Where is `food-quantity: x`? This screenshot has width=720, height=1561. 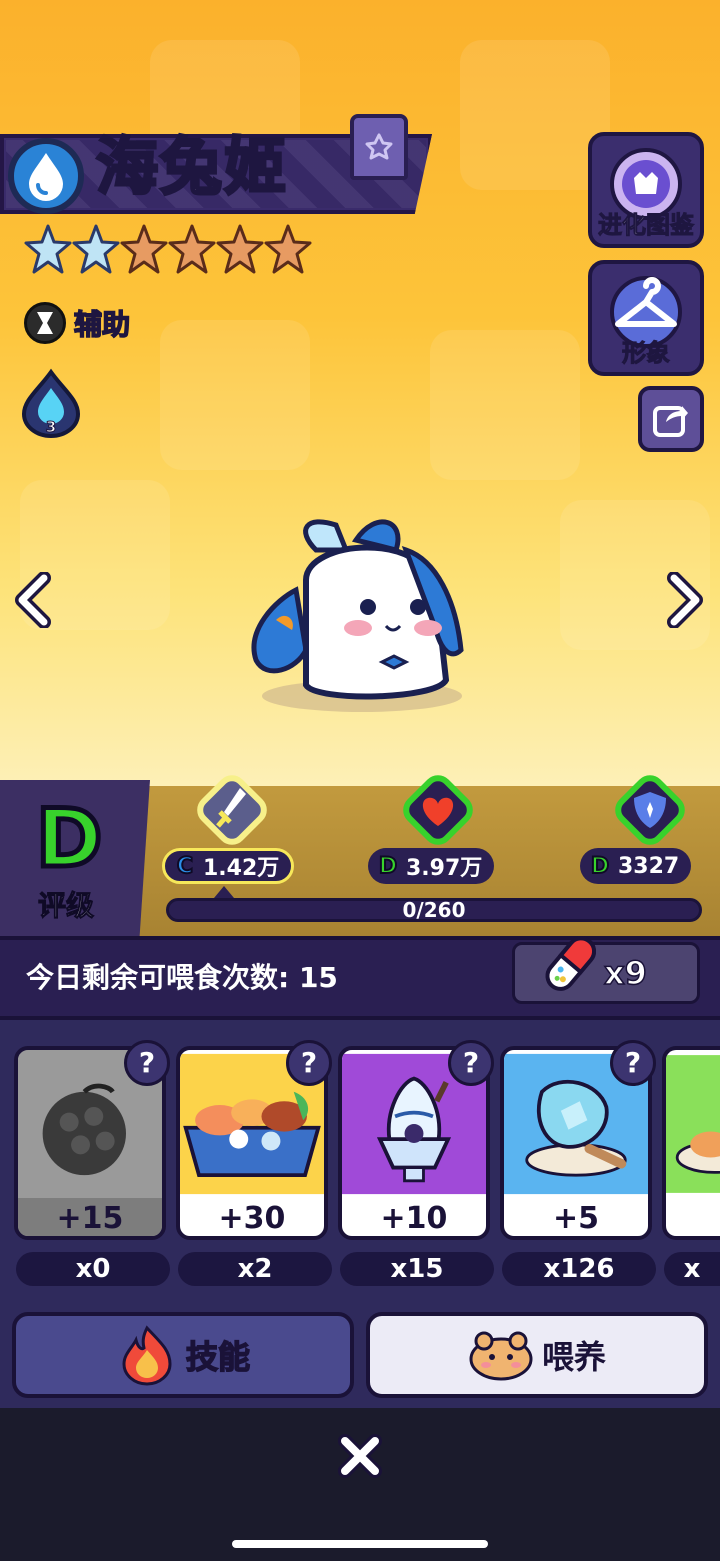
food-quantity: x is located at coordinates (692, 1269).